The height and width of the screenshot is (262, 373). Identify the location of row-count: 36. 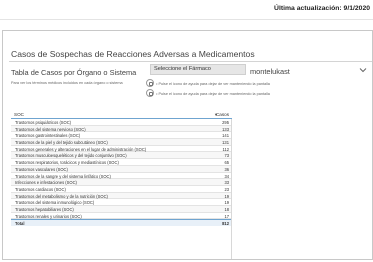
(226, 169).